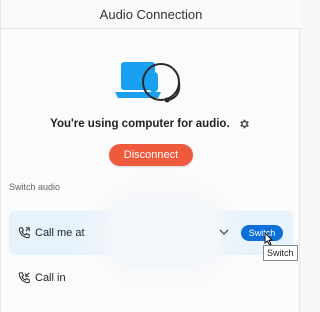  I want to click on computer-audio-icon, so click(148, 82).